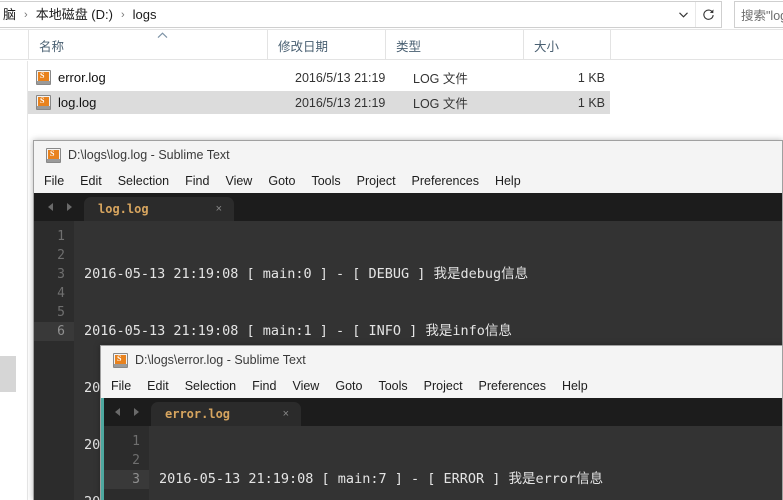 The height and width of the screenshot is (500, 783). What do you see at coordinates (566, 45) in the screenshot?
I see `column-header-size: 大小` at bounding box center [566, 45].